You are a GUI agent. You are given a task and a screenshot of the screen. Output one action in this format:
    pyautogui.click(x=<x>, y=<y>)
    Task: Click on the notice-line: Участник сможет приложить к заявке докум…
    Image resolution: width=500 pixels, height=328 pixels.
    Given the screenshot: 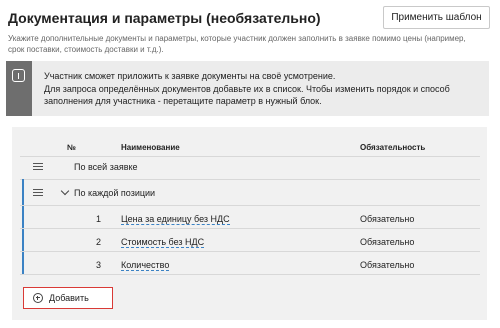 What is the action you would take?
    pyautogui.click(x=190, y=76)
    